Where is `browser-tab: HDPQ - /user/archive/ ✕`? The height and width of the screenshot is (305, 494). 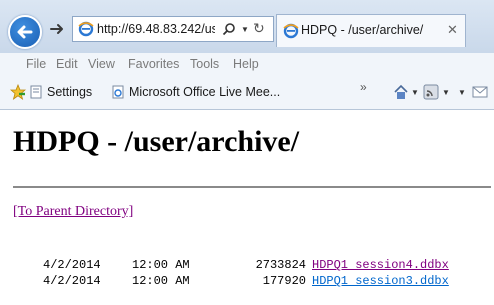
browser-tab: HDPQ - /user/archive/ ✕ is located at coordinates (371, 30).